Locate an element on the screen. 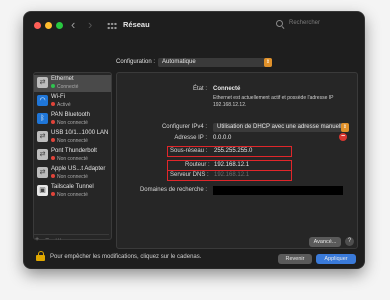 The height and width of the screenshot is (300, 390). minimize-window-button is located at coordinates (48, 25).